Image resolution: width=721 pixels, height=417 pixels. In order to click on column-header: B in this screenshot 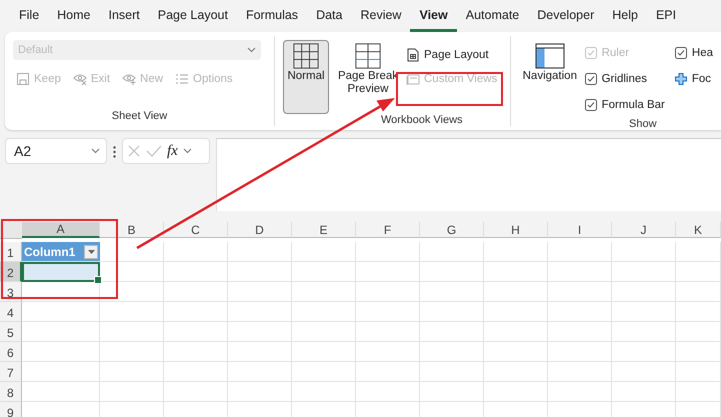, I will do `click(132, 230)`.